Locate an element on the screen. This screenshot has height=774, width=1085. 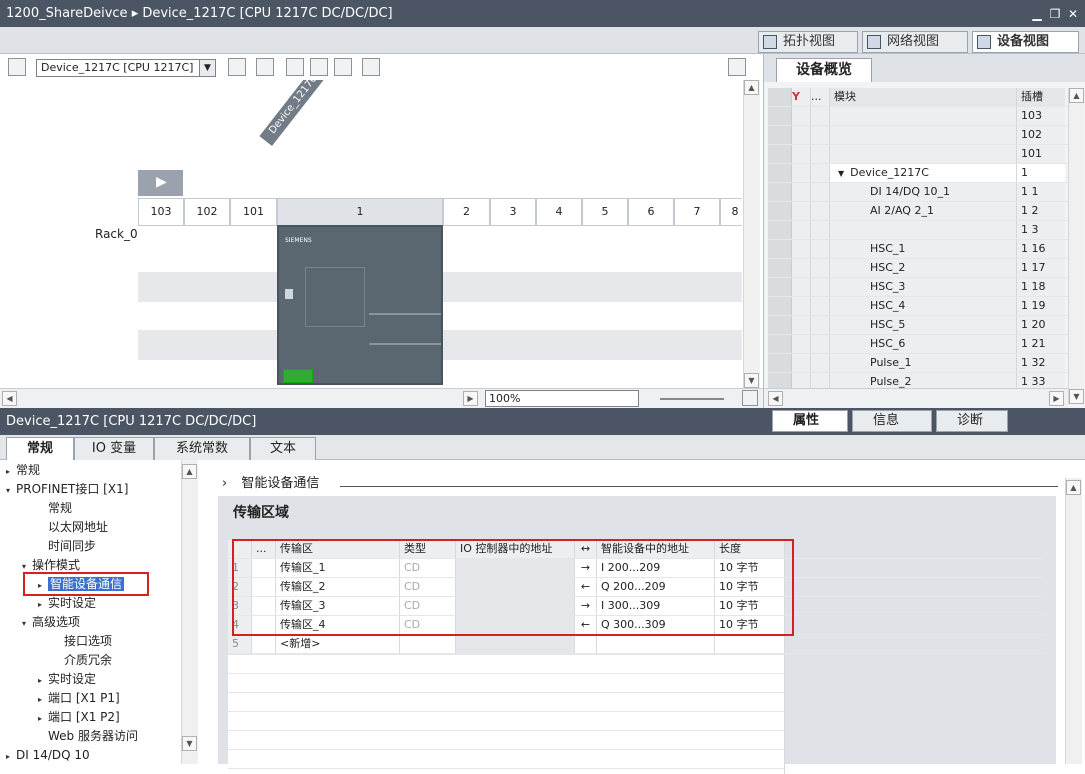
close-icon: ✕ is located at coordinates (1073, 14).